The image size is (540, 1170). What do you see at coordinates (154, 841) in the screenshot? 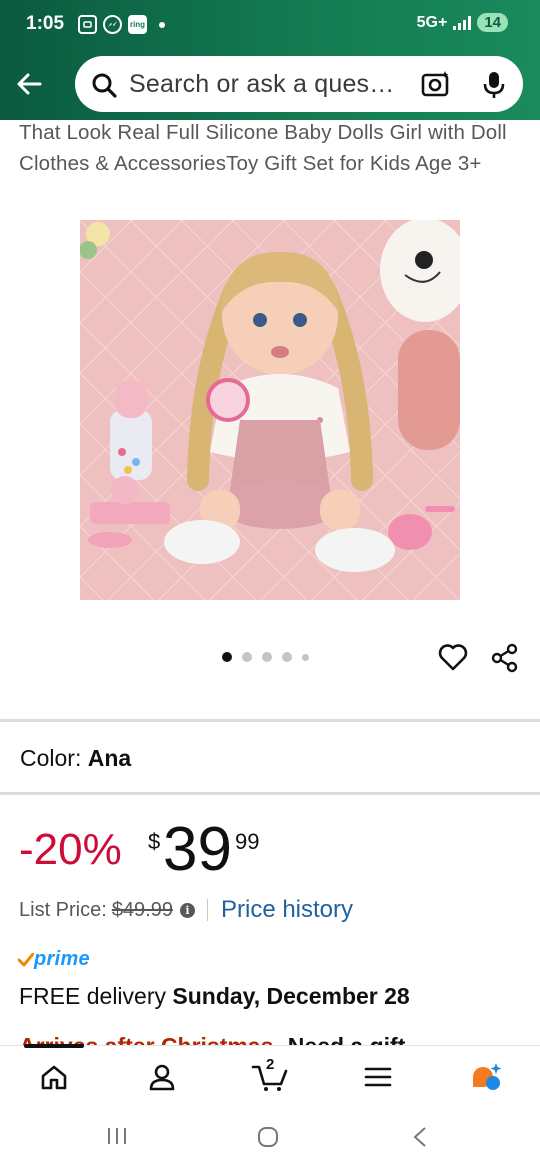
I see `price-currency: $` at bounding box center [154, 841].